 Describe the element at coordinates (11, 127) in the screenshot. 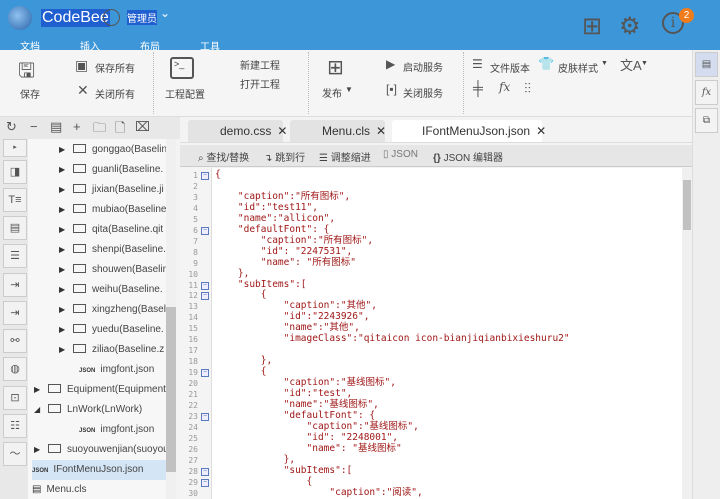

I see `refresh-icon: ↻` at that location.